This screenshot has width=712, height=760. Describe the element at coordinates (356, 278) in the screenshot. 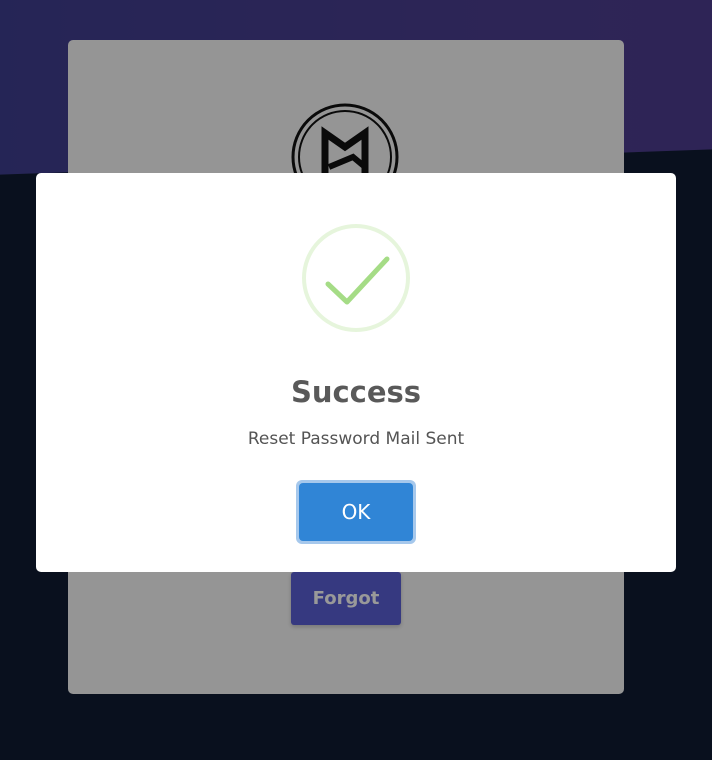

I see `success-check-icon` at that location.